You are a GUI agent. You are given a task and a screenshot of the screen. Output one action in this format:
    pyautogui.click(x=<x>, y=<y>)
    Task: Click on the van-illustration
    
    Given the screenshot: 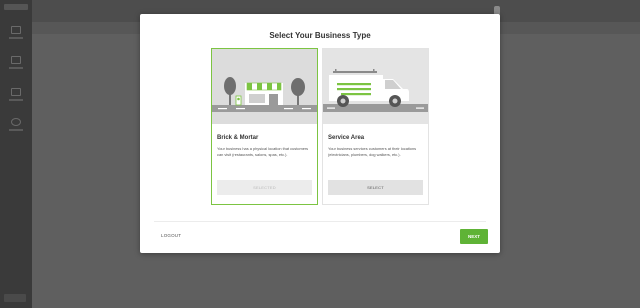 What is the action you would take?
    pyautogui.click(x=375, y=86)
    